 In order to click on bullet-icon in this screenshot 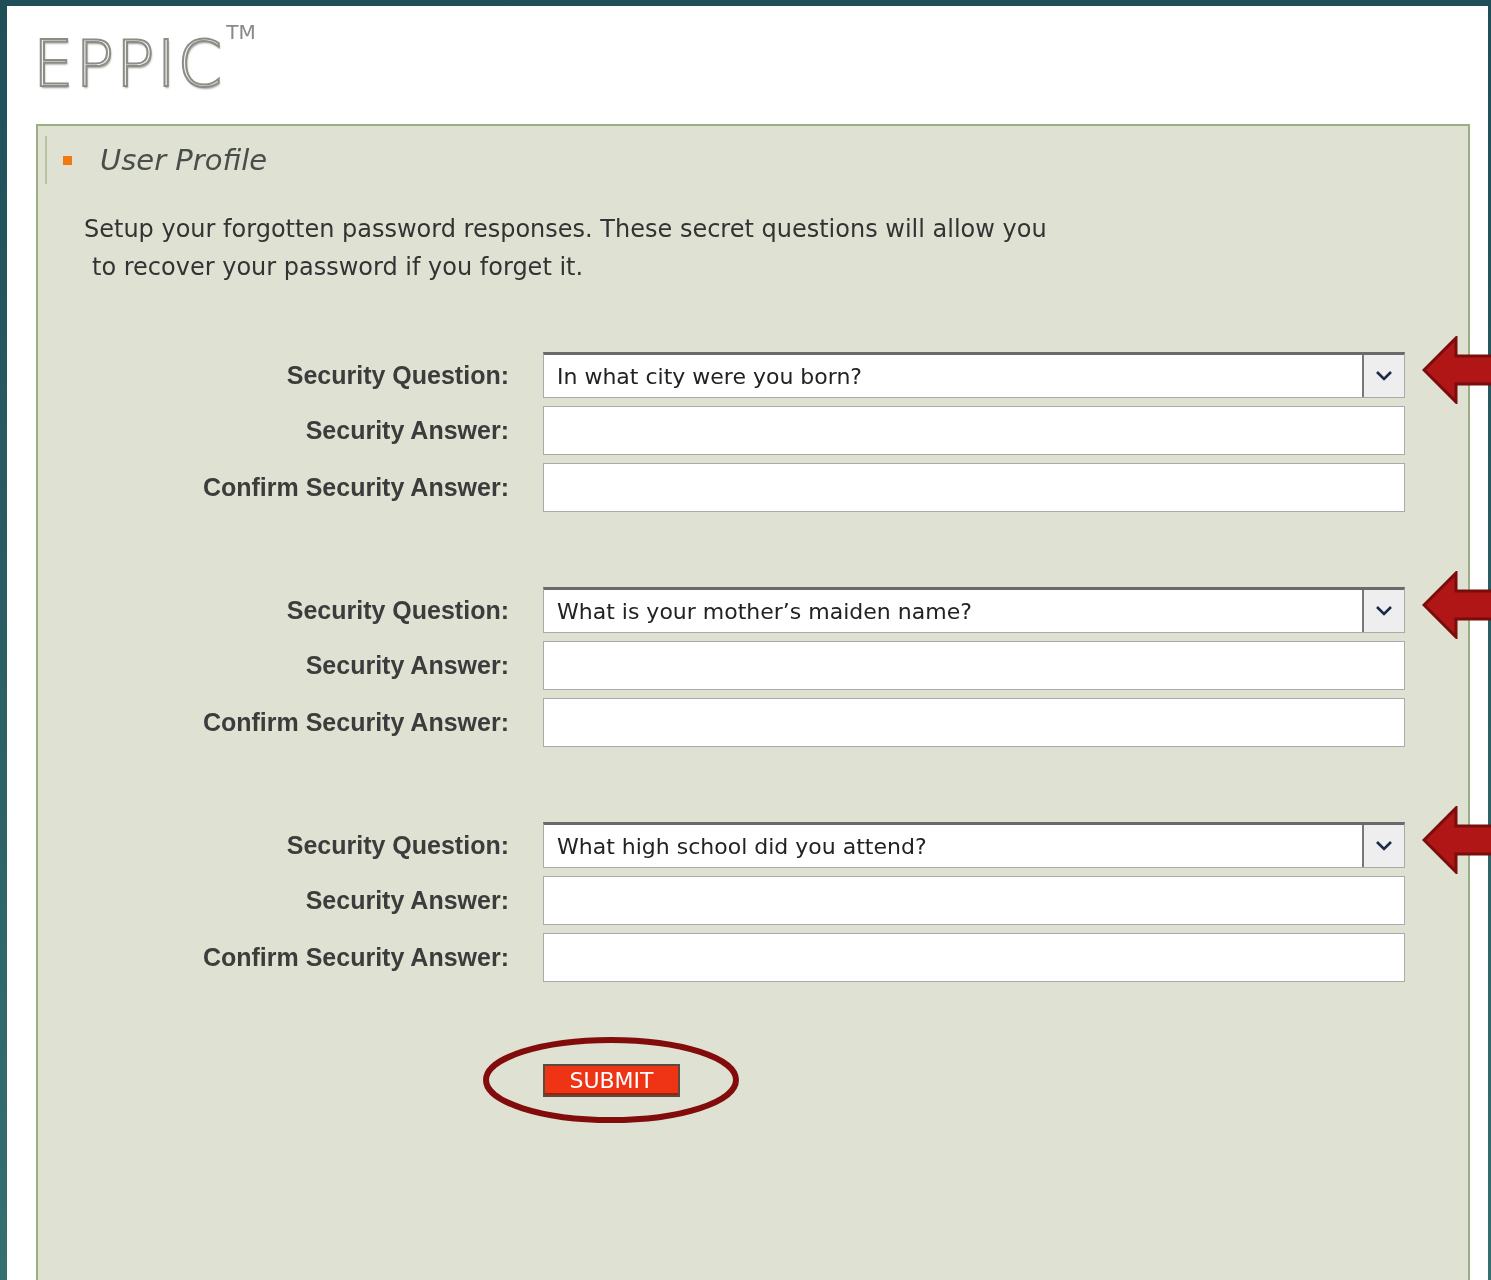, I will do `click(67, 160)`.